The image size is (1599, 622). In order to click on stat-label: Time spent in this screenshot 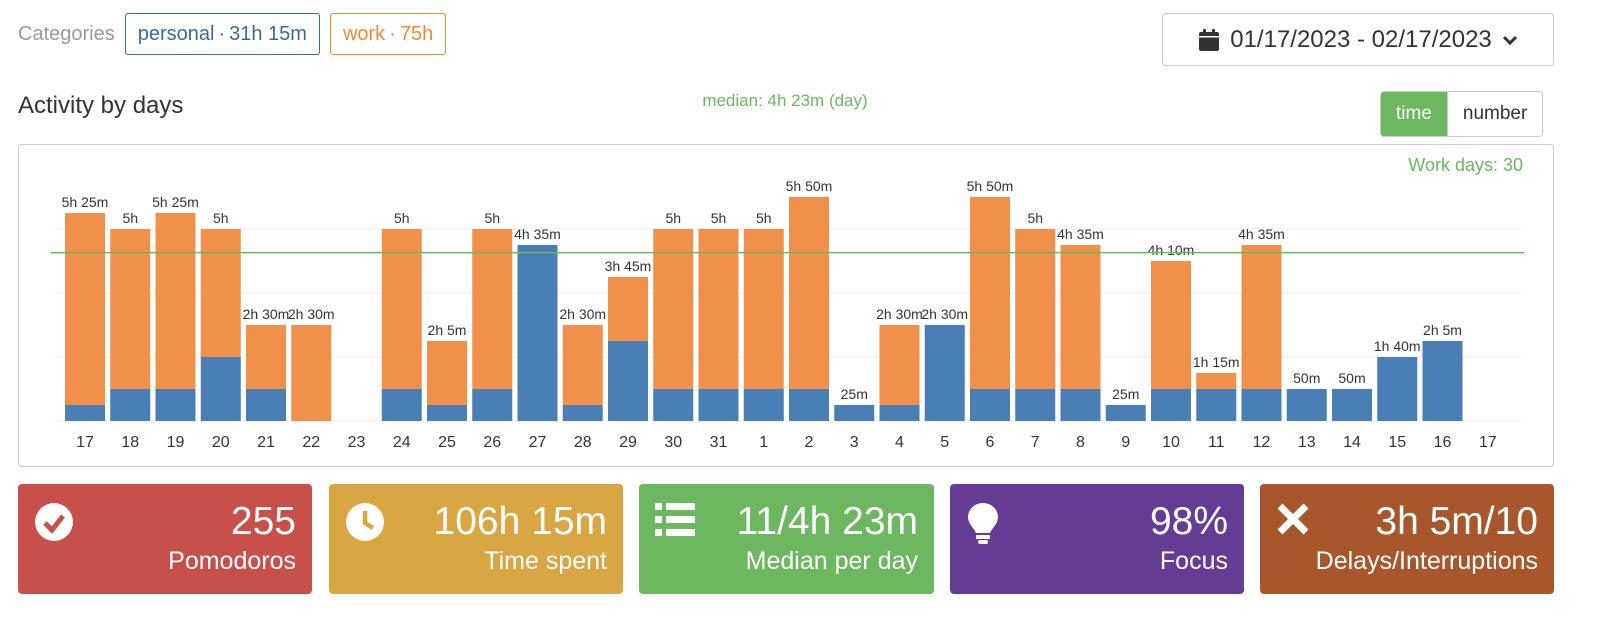, I will do `click(545, 561)`.